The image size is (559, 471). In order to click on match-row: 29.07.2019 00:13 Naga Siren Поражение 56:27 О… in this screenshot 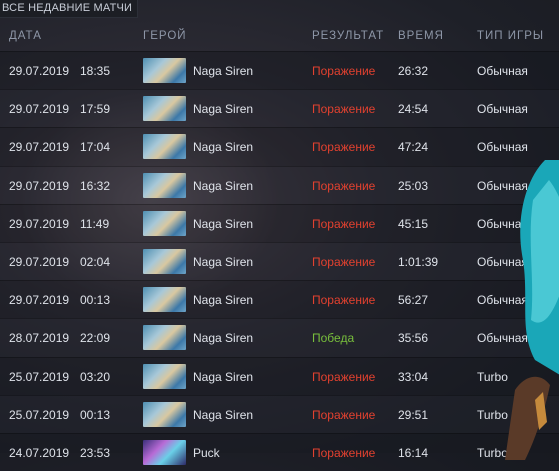, I will do `click(279, 299)`.